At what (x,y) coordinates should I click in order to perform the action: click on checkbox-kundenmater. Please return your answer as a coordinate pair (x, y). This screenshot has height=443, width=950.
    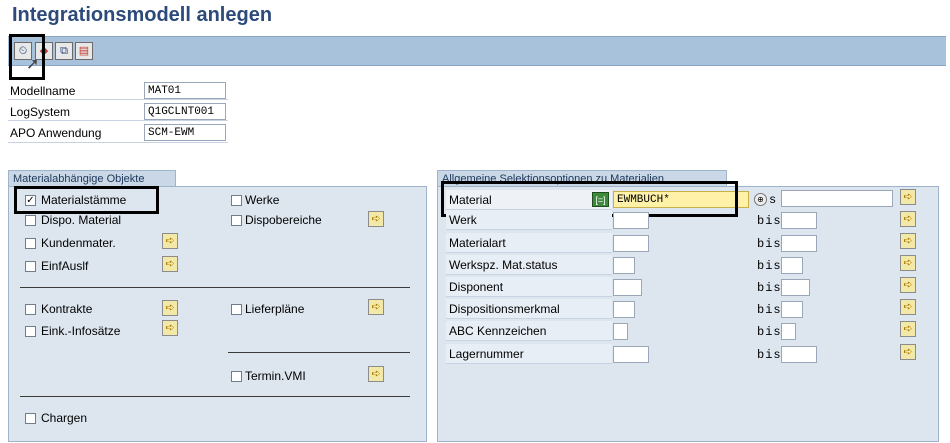
    Looking at the image, I should click on (30, 243).